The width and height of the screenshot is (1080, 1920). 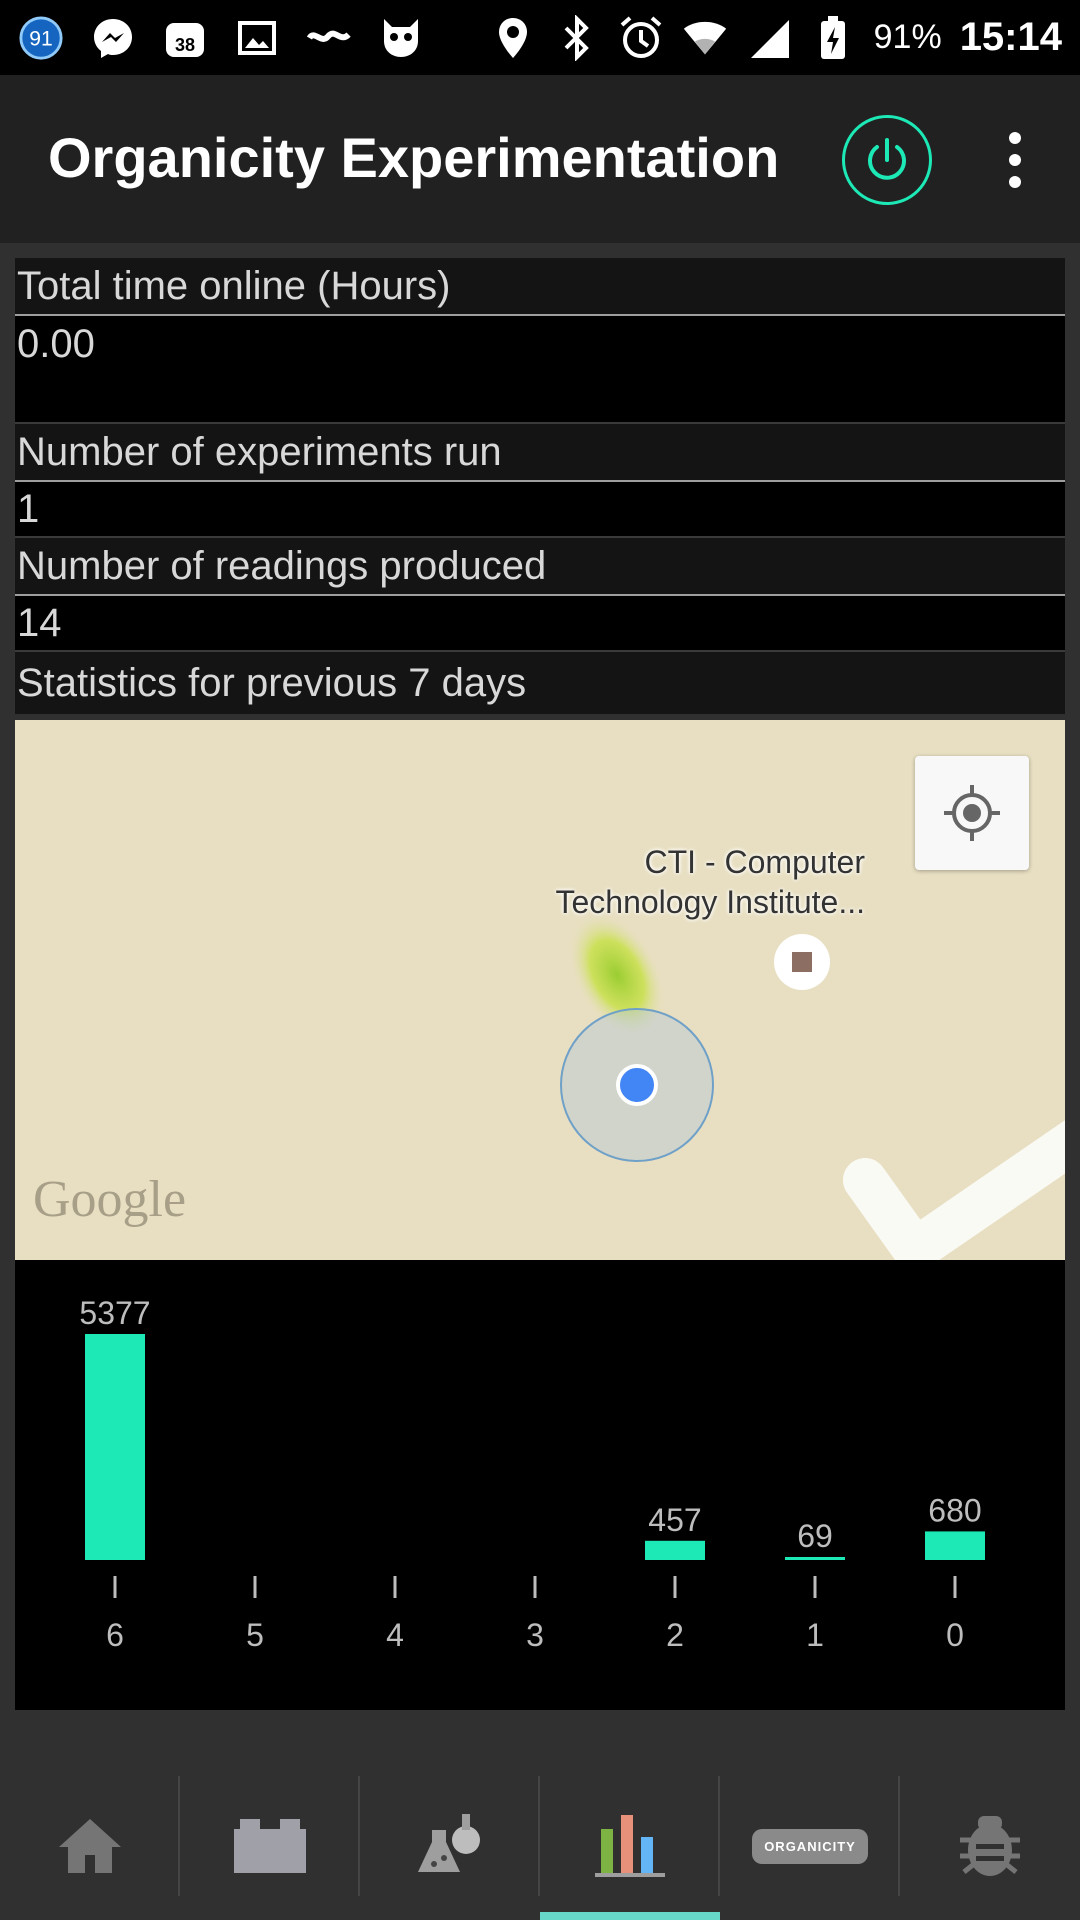 I want to click on chart-data-label: 5377, so click(x=114, y=1313).